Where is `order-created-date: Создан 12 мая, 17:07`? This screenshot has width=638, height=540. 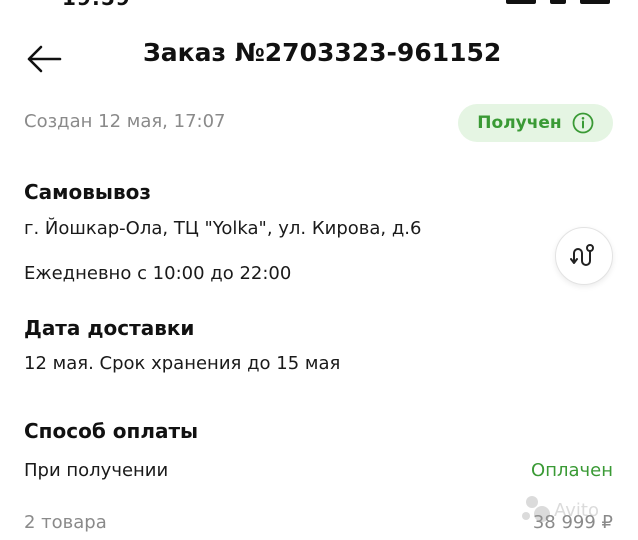 order-created-date: Создан 12 мая, 17:07 is located at coordinates (125, 121).